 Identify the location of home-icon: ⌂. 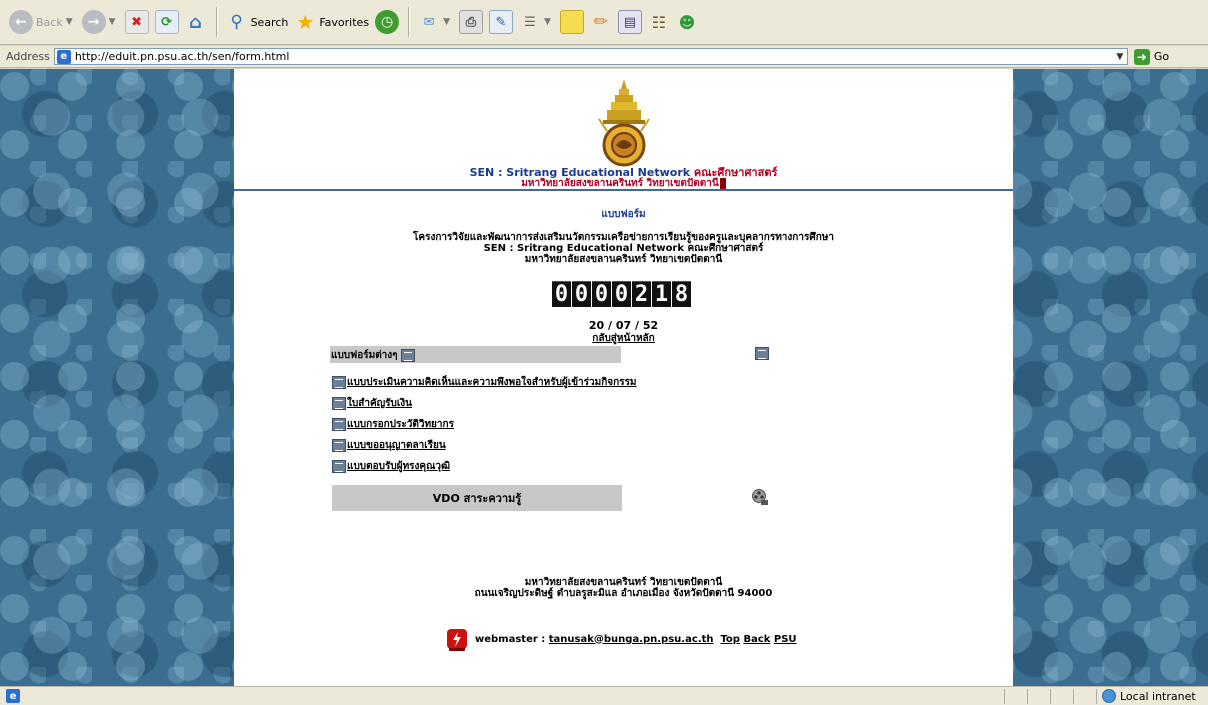
(195, 22).